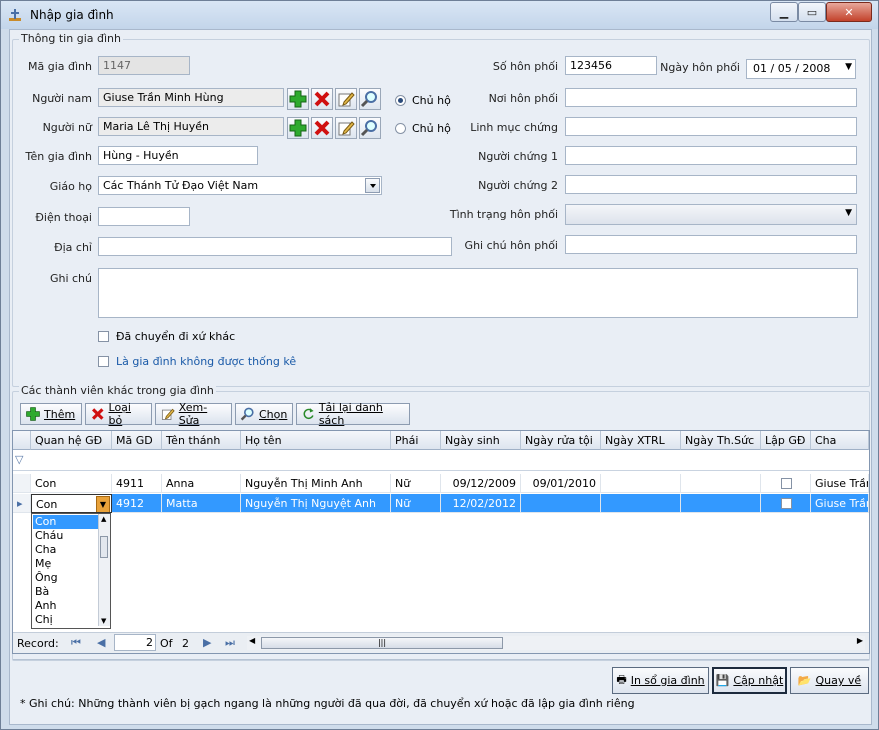  I want to click on grid-cell: Matta, so click(201, 503).